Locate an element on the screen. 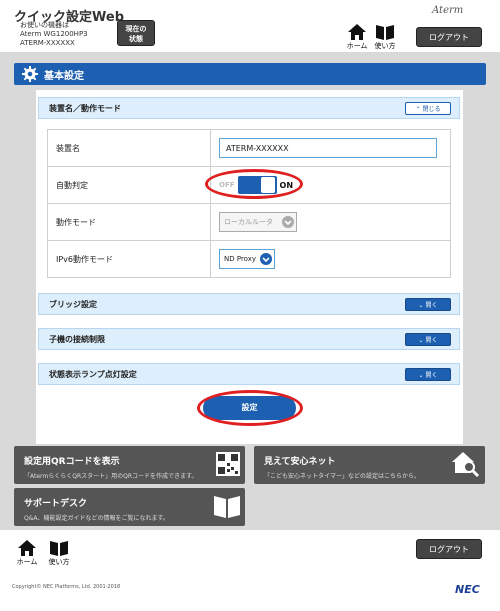  howto-label: 使い方 is located at coordinates (385, 46).